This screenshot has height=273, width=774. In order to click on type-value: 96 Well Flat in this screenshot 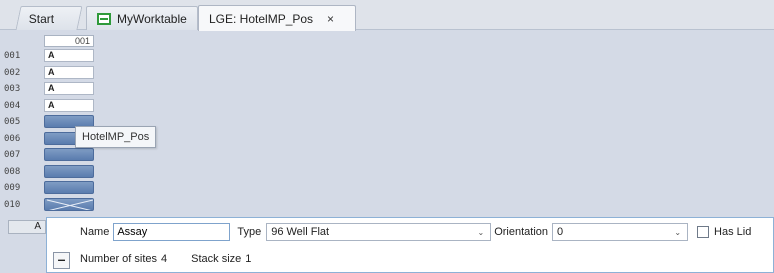, I will do `click(300, 232)`.